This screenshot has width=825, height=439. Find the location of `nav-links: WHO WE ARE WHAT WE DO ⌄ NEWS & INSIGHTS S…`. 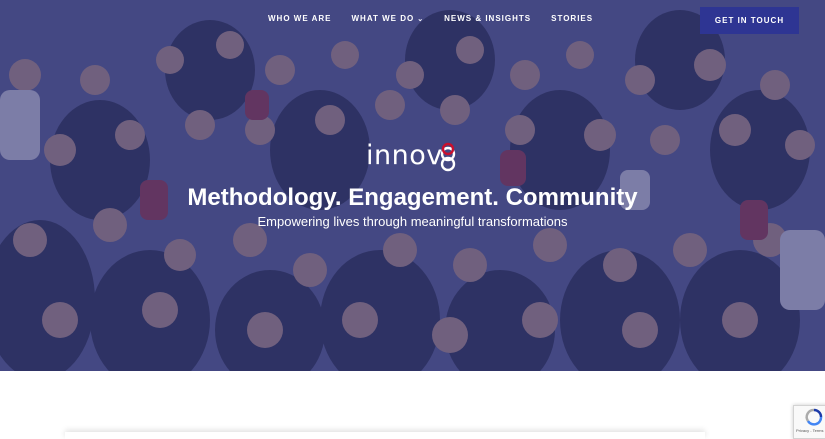

nav-links: WHO WE ARE WHAT WE DO ⌄ NEWS & INSIGHTS S… is located at coordinates (440, 18).